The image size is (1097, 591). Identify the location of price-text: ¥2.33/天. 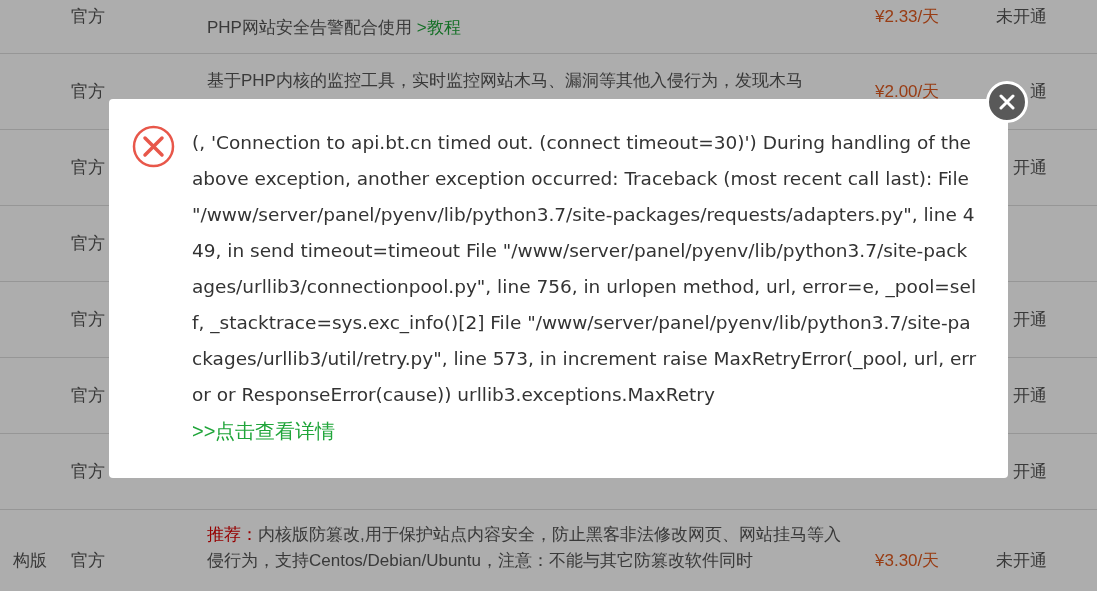
(907, 17).